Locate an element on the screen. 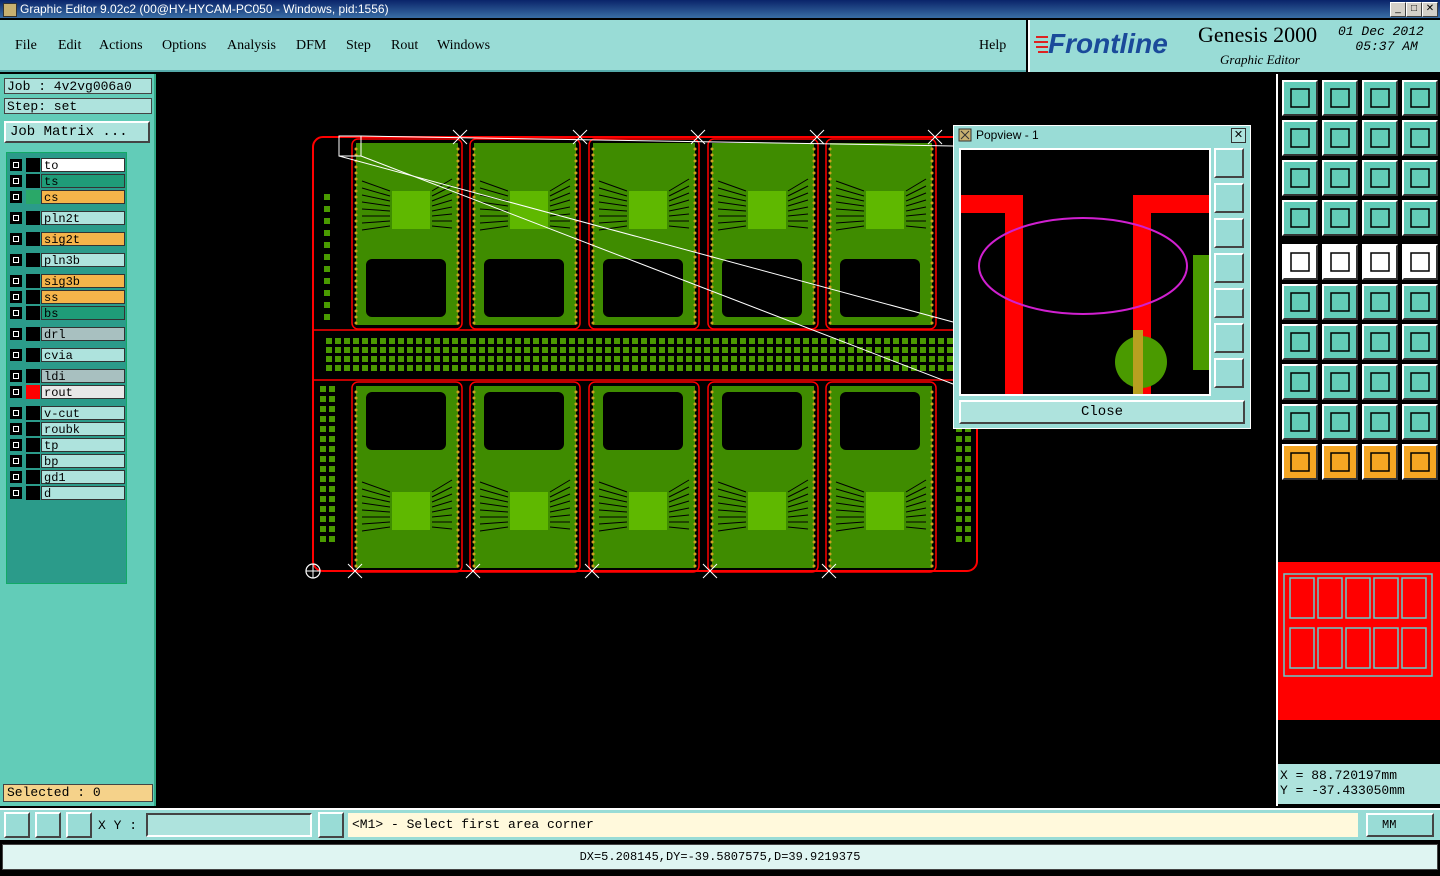 The width and height of the screenshot is (1440, 876). menu-rout: Rout is located at coordinates (404, 46).